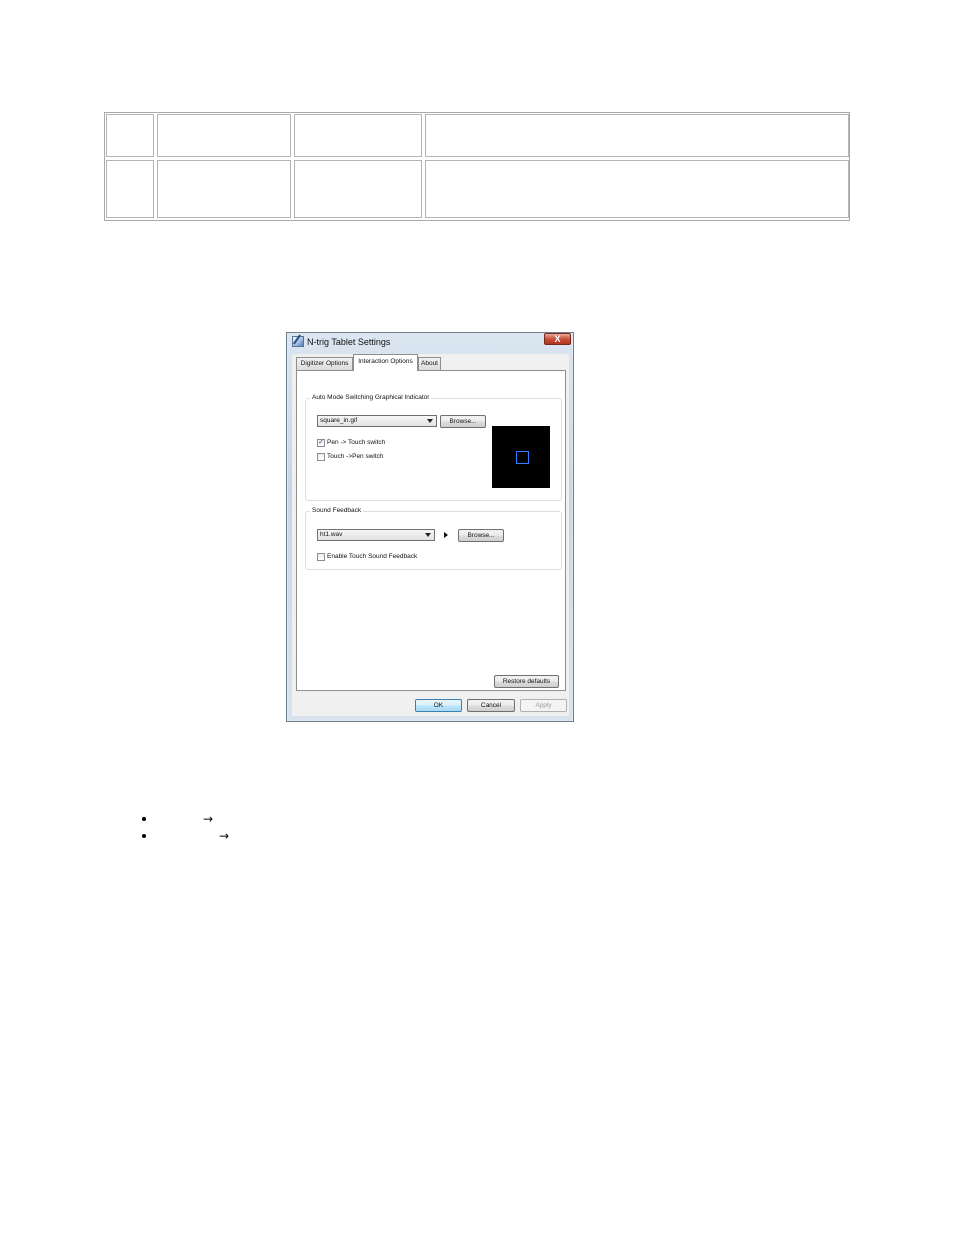  Describe the element at coordinates (371, 398) in the screenshot. I see `graphical-indicator-group-label: Auto Mode Switching Graphical Indicator` at that location.